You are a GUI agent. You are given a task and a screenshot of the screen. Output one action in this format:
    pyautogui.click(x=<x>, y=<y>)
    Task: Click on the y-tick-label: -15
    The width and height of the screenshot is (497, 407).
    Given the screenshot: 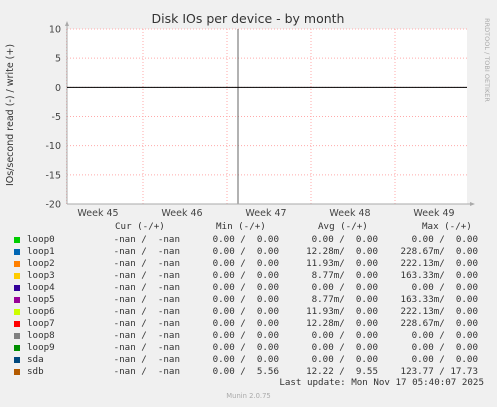 What is the action you would take?
    pyautogui.click(x=53, y=175)
    